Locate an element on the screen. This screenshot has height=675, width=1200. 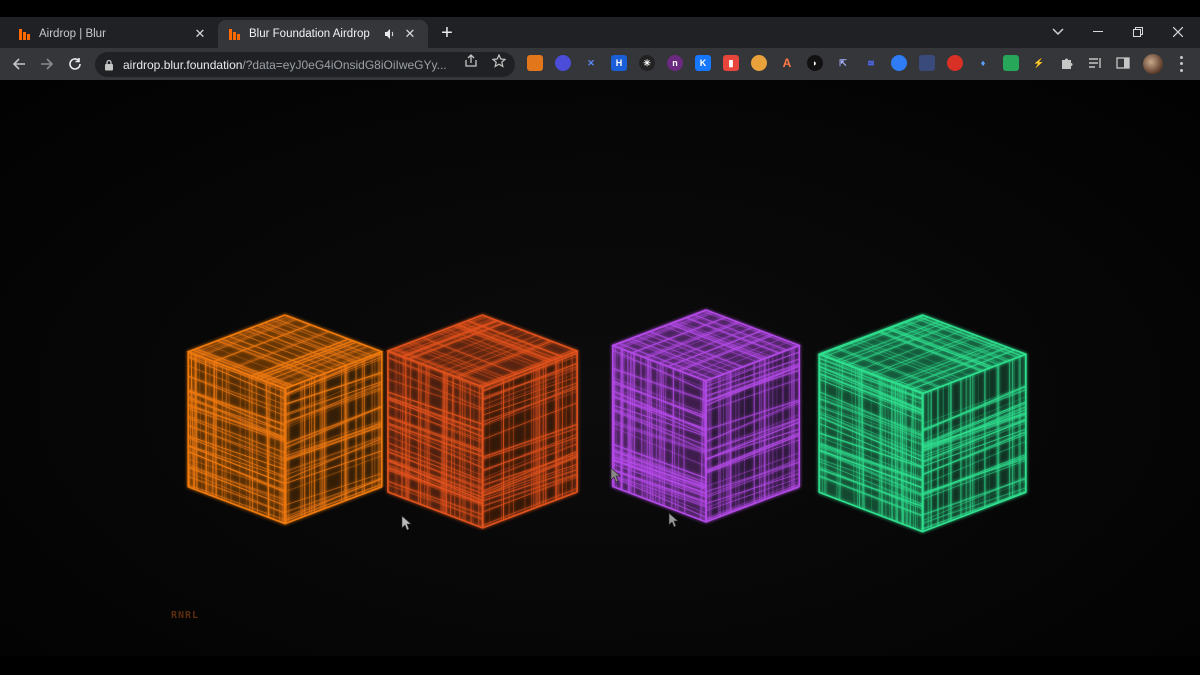
more-menu-icon is located at coordinates (1181, 64).